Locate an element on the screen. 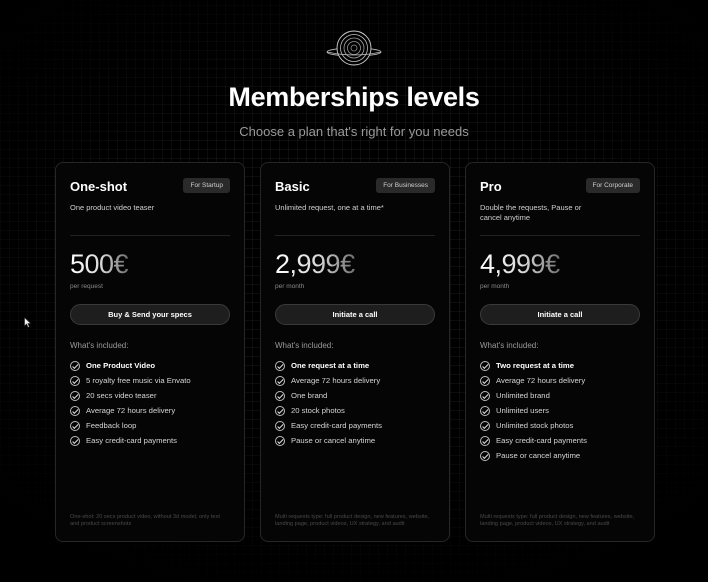  plan-name: Basic is located at coordinates (292, 186).